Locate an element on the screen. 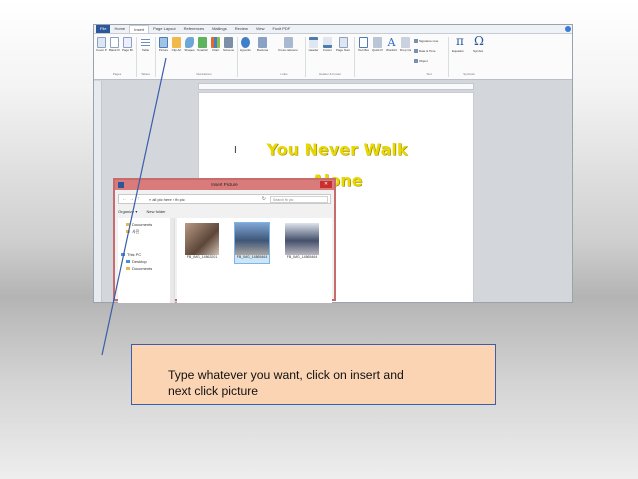 This screenshot has width=638, height=479. tab-review: Review is located at coordinates (241, 29).